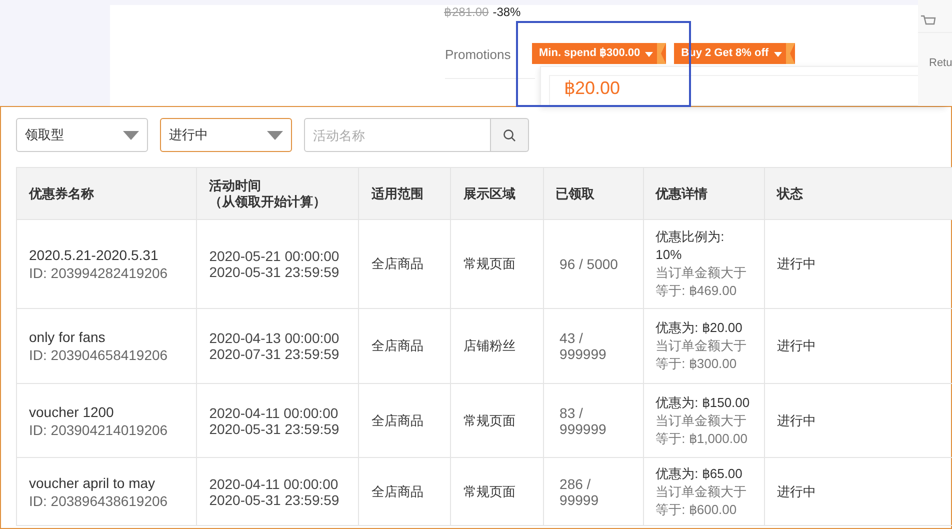 This screenshot has height=529, width=952. Describe the element at coordinates (99, 355) in the screenshot. I see `coupon-id: ID: 203904658419206` at that location.